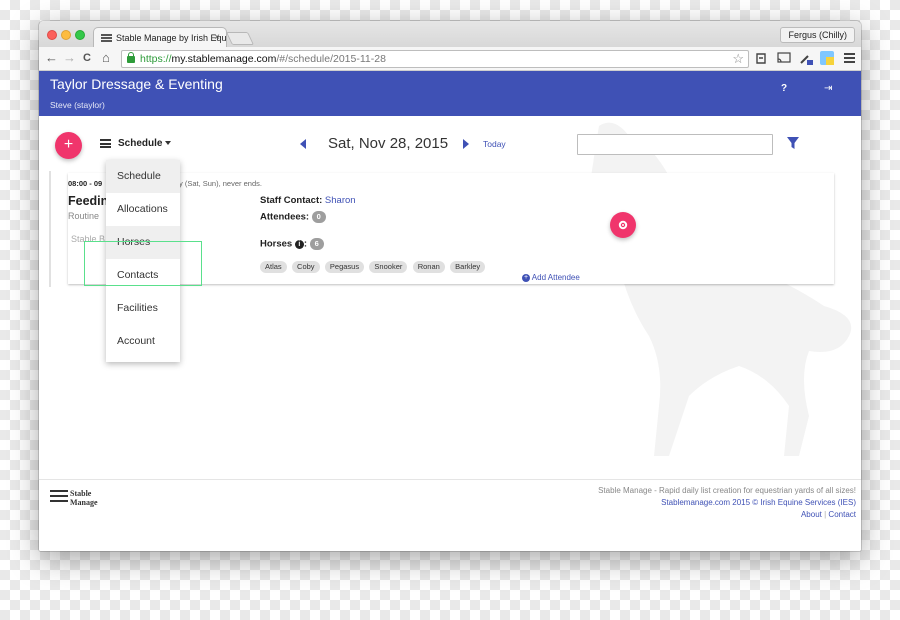 Image resolution: width=900 pixels, height=620 pixels. Describe the element at coordinates (131, 57) in the screenshot. I see `lock-icon` at that location.